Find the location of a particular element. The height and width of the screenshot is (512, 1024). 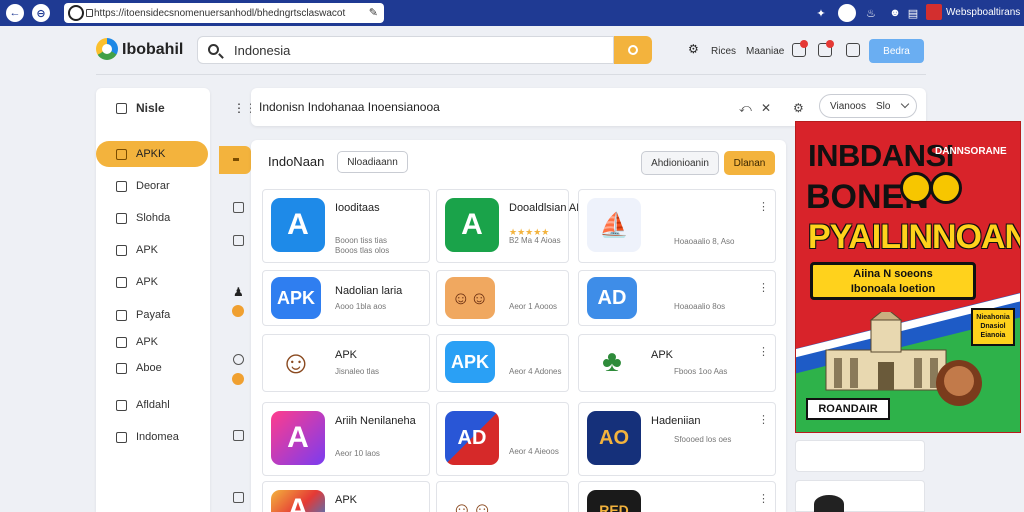

app-icon: ⛵ is located at coordinates (614, 225).